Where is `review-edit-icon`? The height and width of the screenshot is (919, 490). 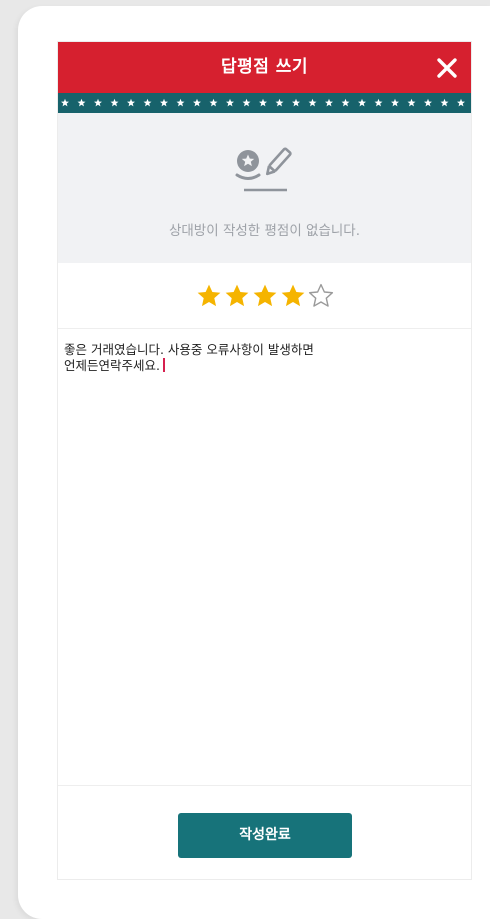
review-edit-icon is located at coordinates (263, 169).